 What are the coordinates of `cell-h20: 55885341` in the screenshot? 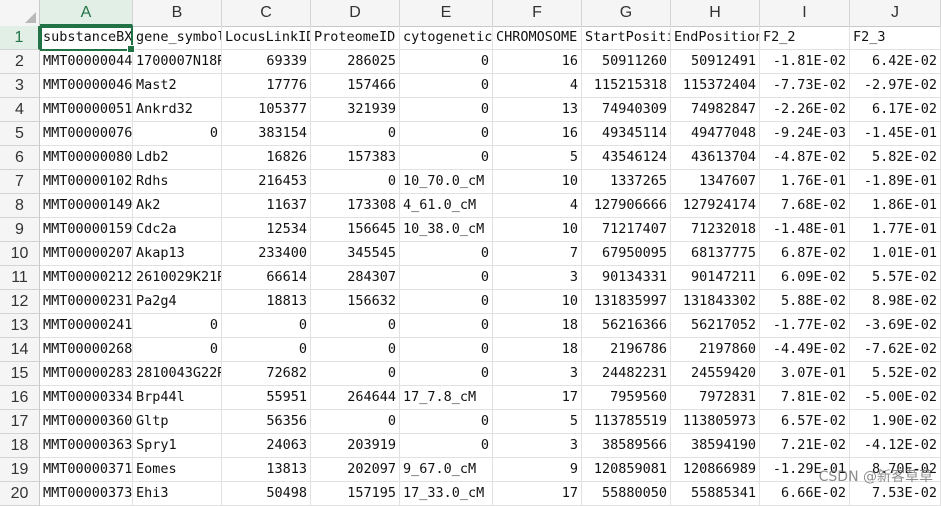 It's located at (715, 494).